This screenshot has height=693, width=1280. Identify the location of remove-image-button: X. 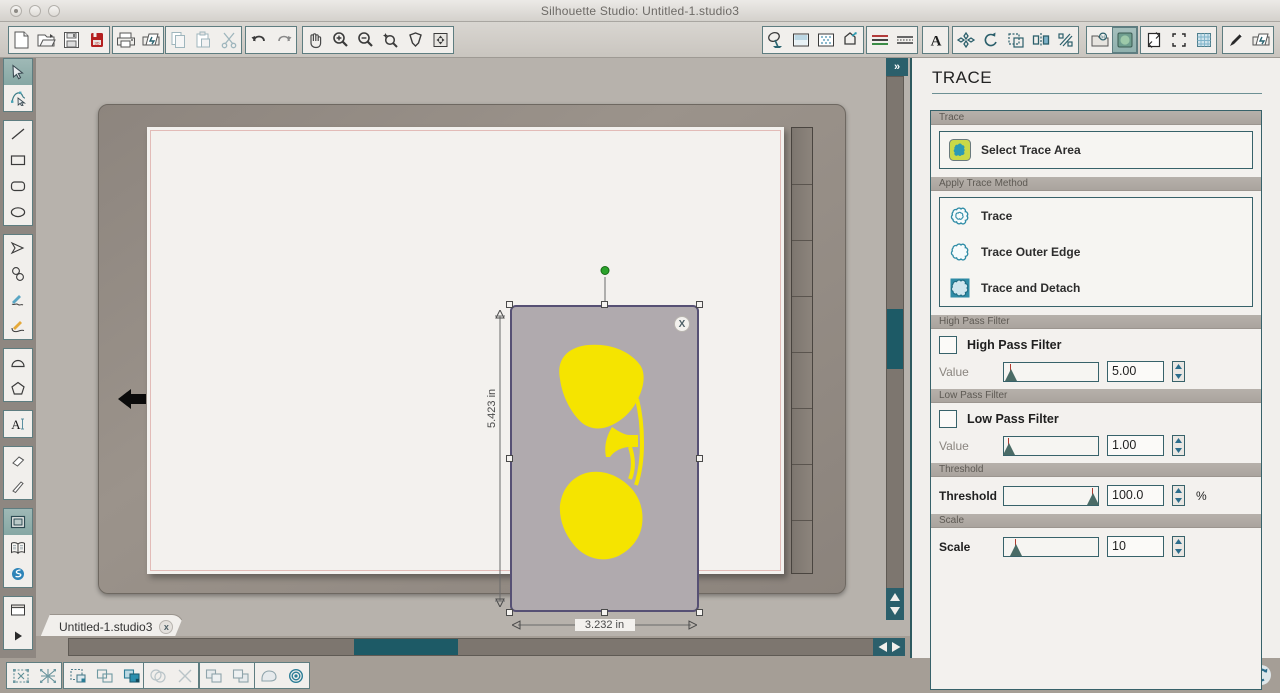
(682, 324).